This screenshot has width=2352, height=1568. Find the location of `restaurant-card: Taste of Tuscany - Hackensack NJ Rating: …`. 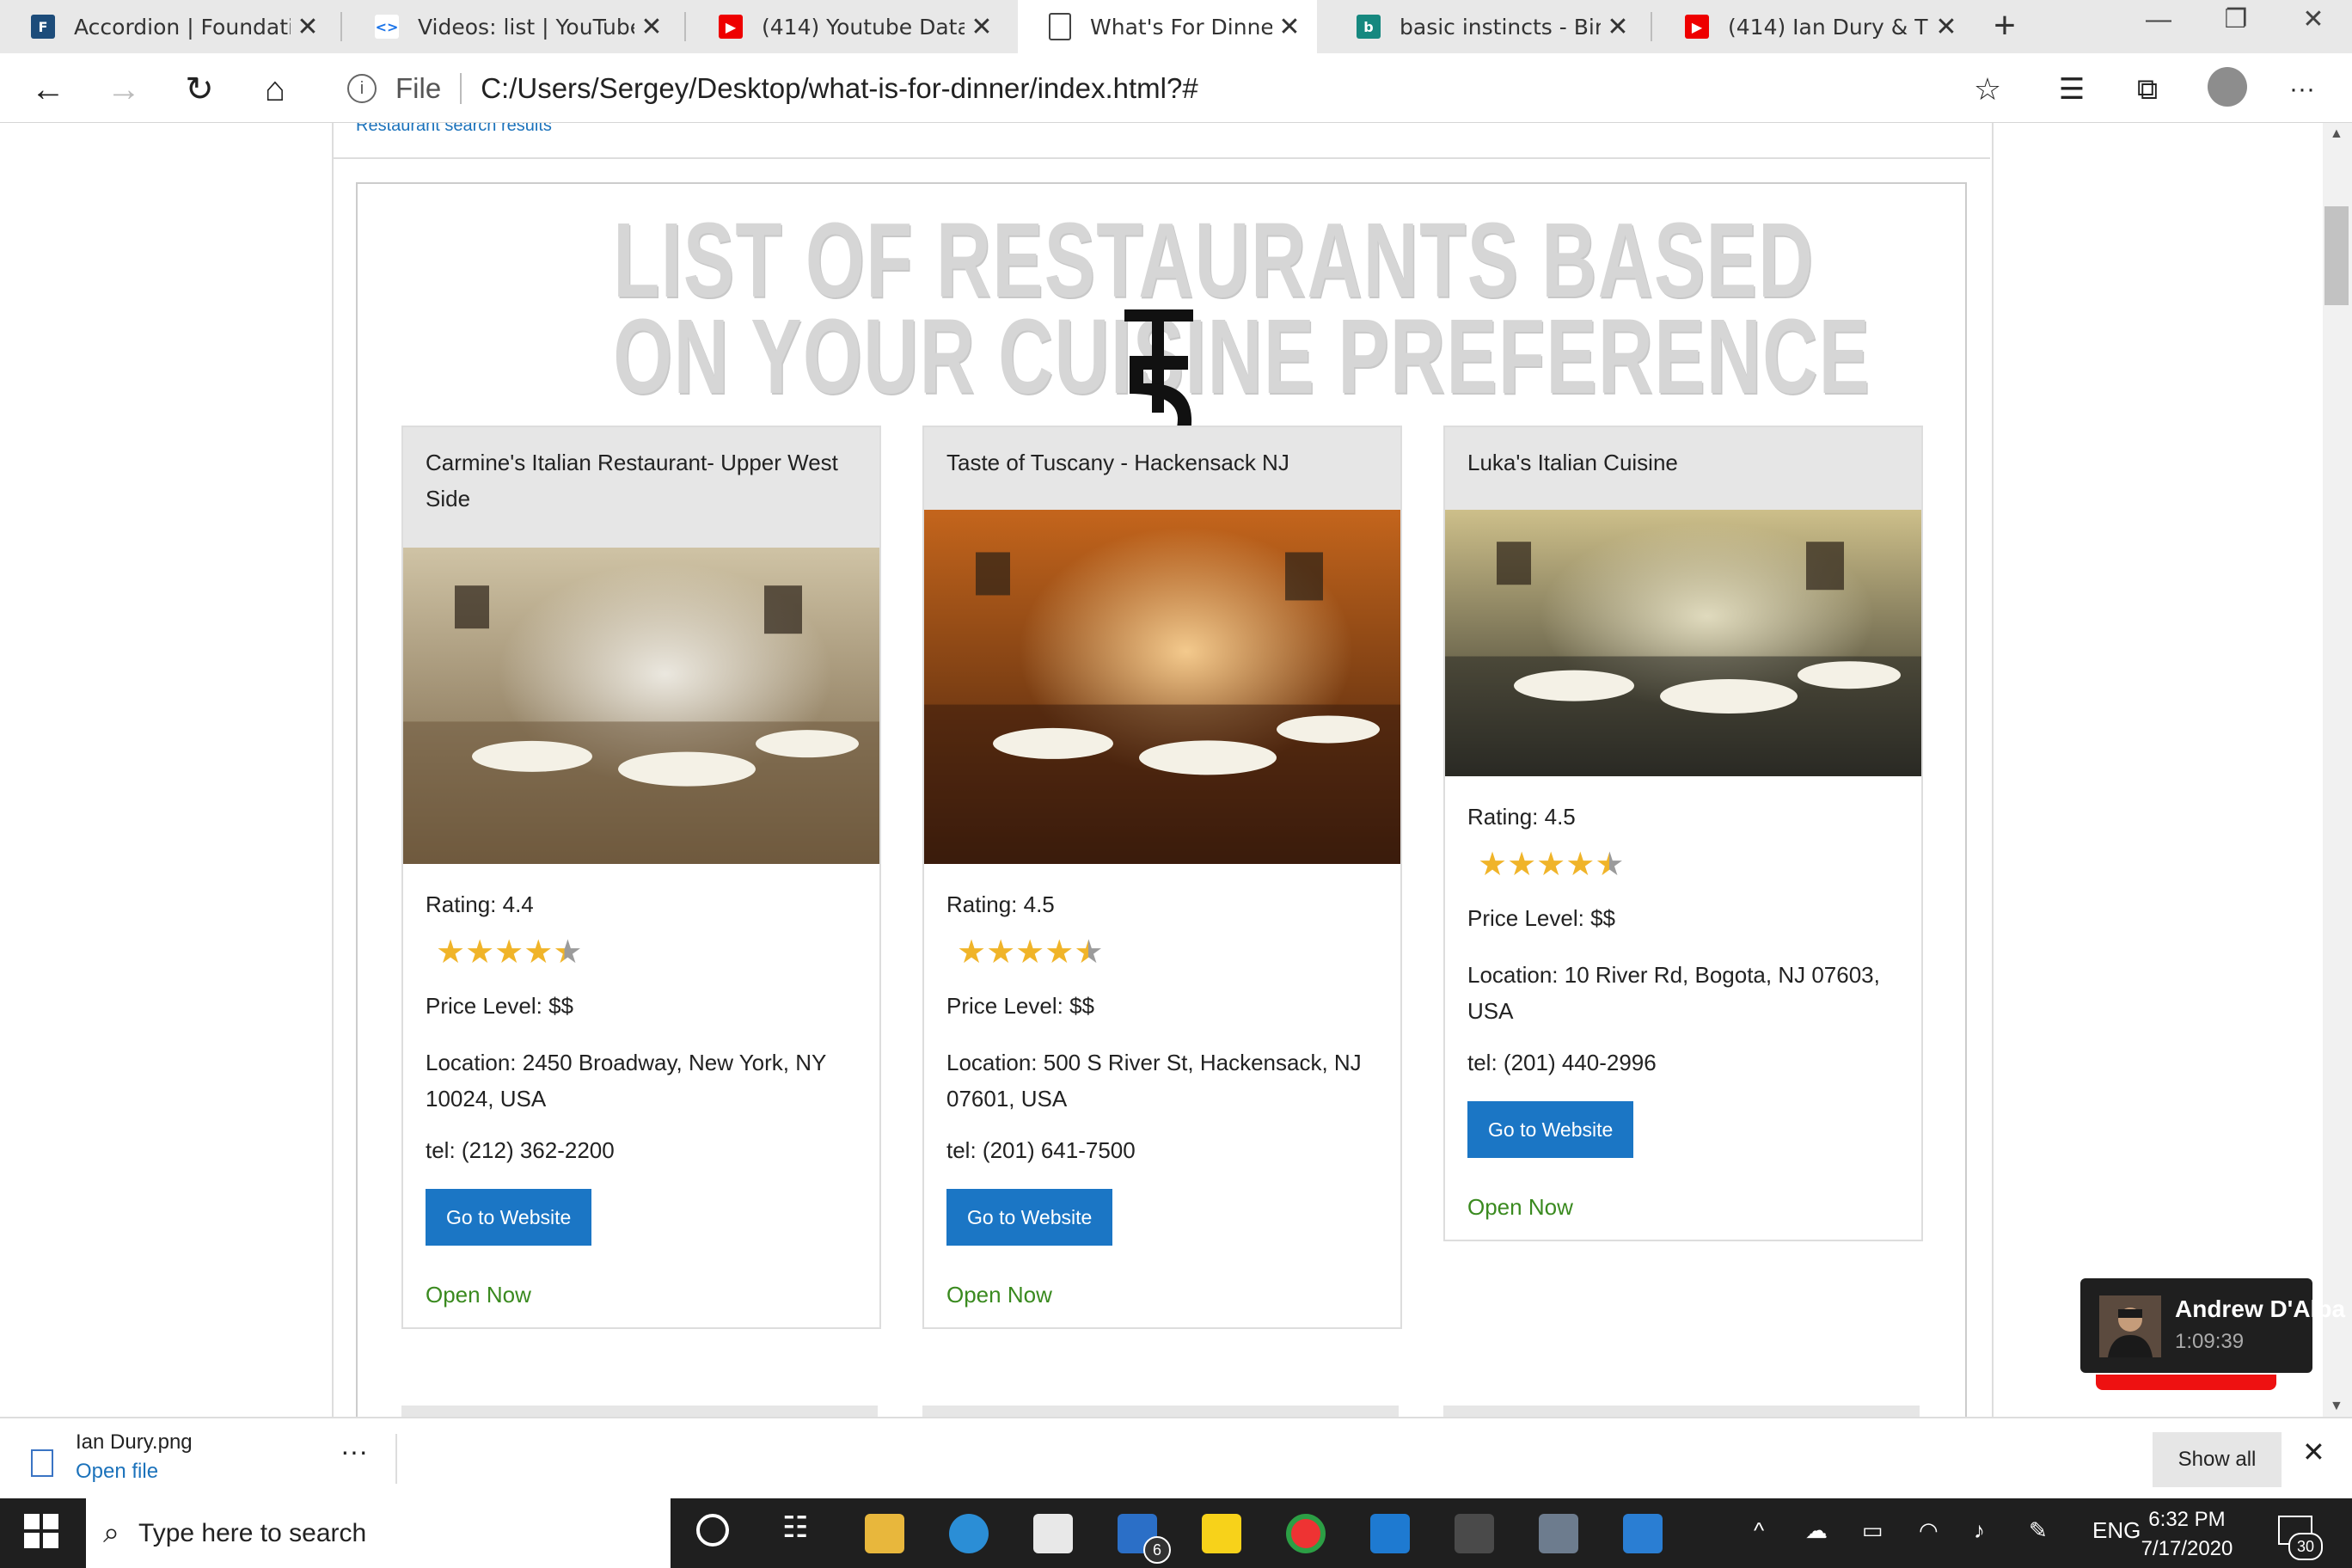

restaurant-card: Taste of Tuscany - Hackensack NJ Rating: … is located at coordinates (1162, 877).